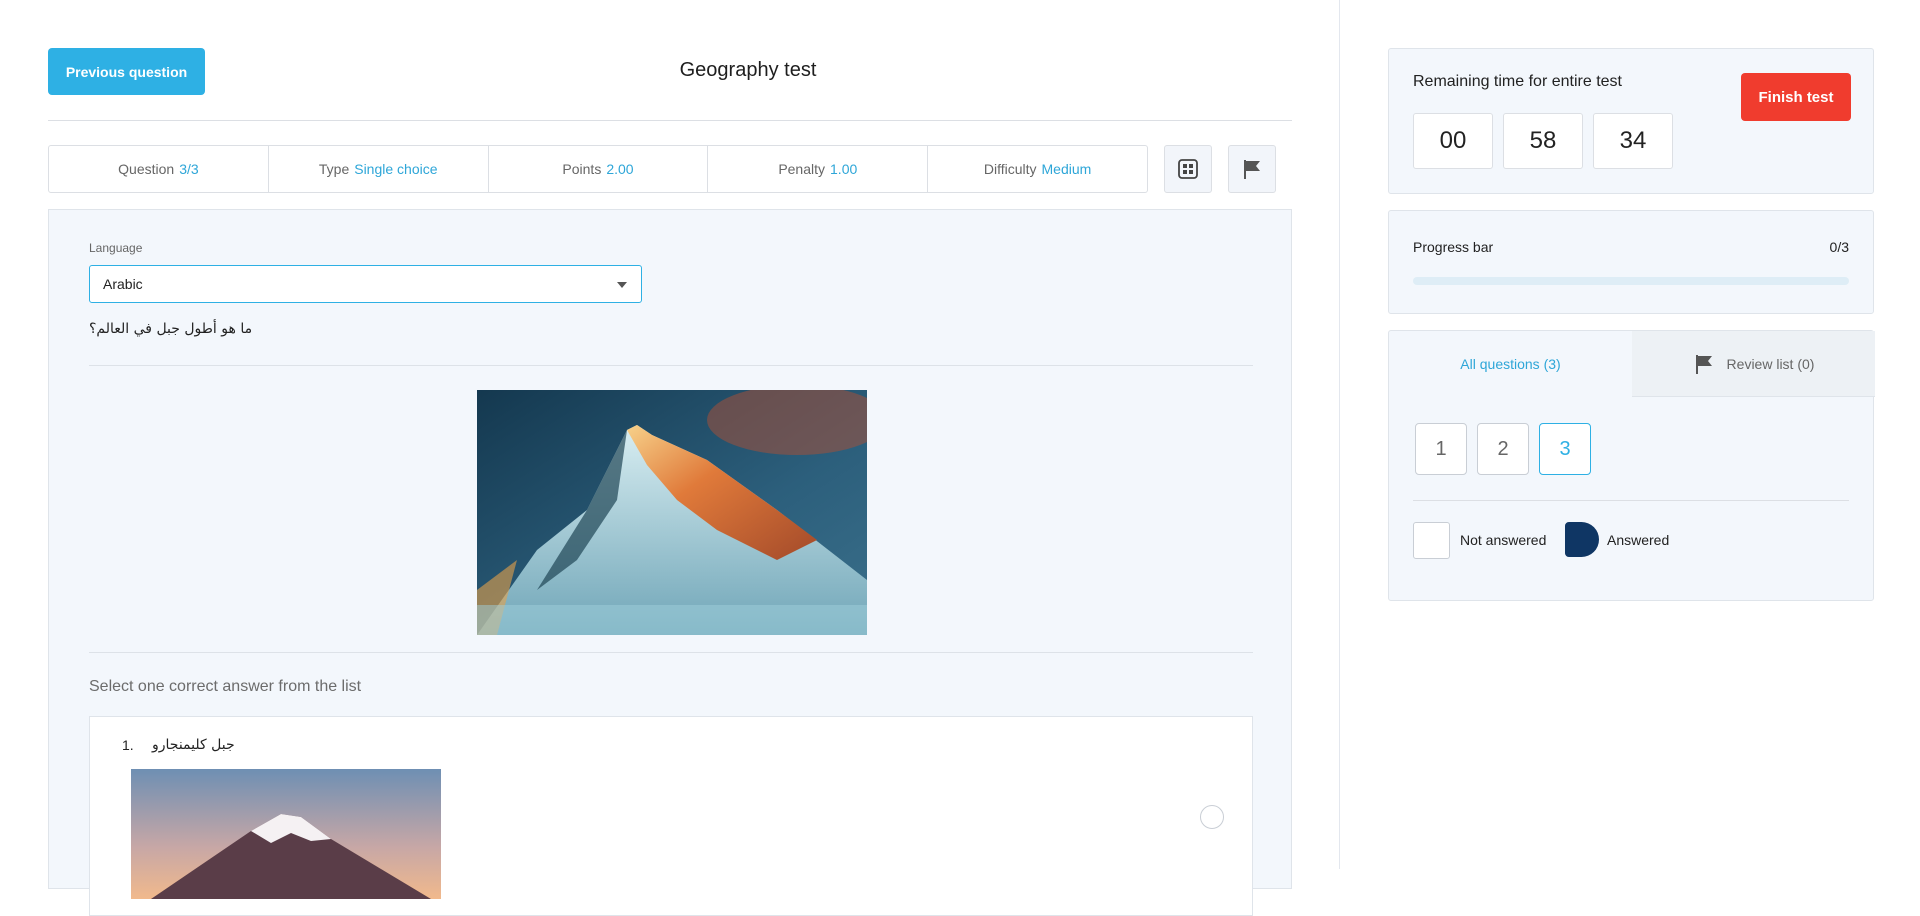  Describe the element at coordinates (1441, 449) in the screenshot. I see `question-nav-1: 1` at that location.